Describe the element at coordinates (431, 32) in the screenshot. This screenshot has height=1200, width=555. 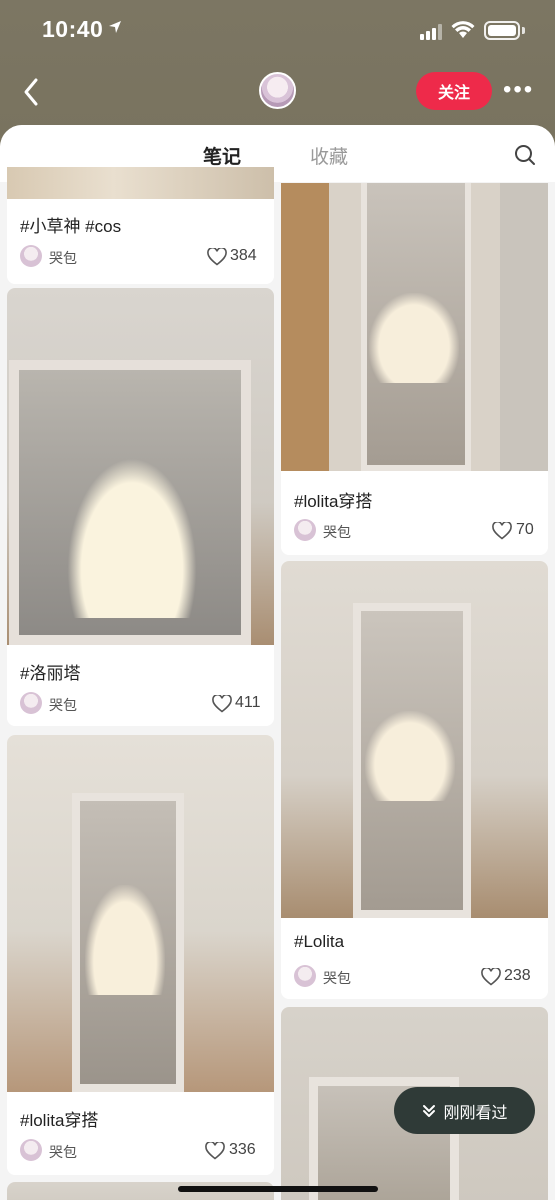
I see `signal-icon` at that location.